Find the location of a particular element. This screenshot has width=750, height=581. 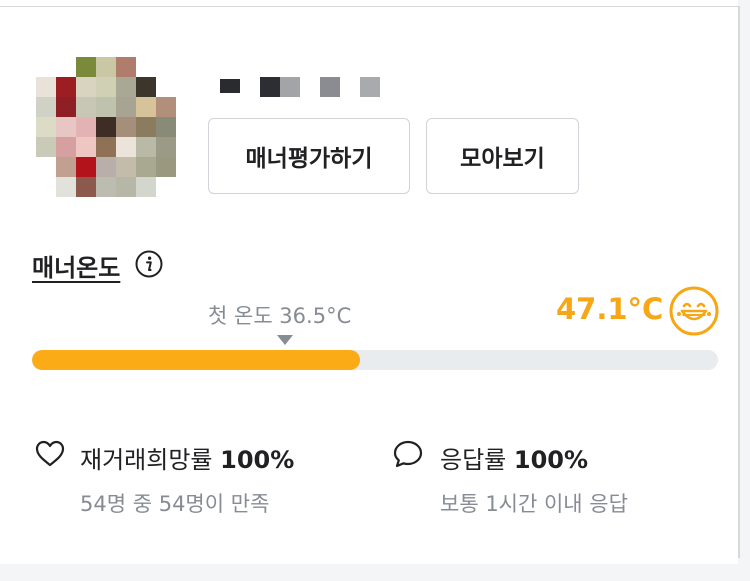

manner-temperature-link: 매너온도 is located at coordinates (76, 265).